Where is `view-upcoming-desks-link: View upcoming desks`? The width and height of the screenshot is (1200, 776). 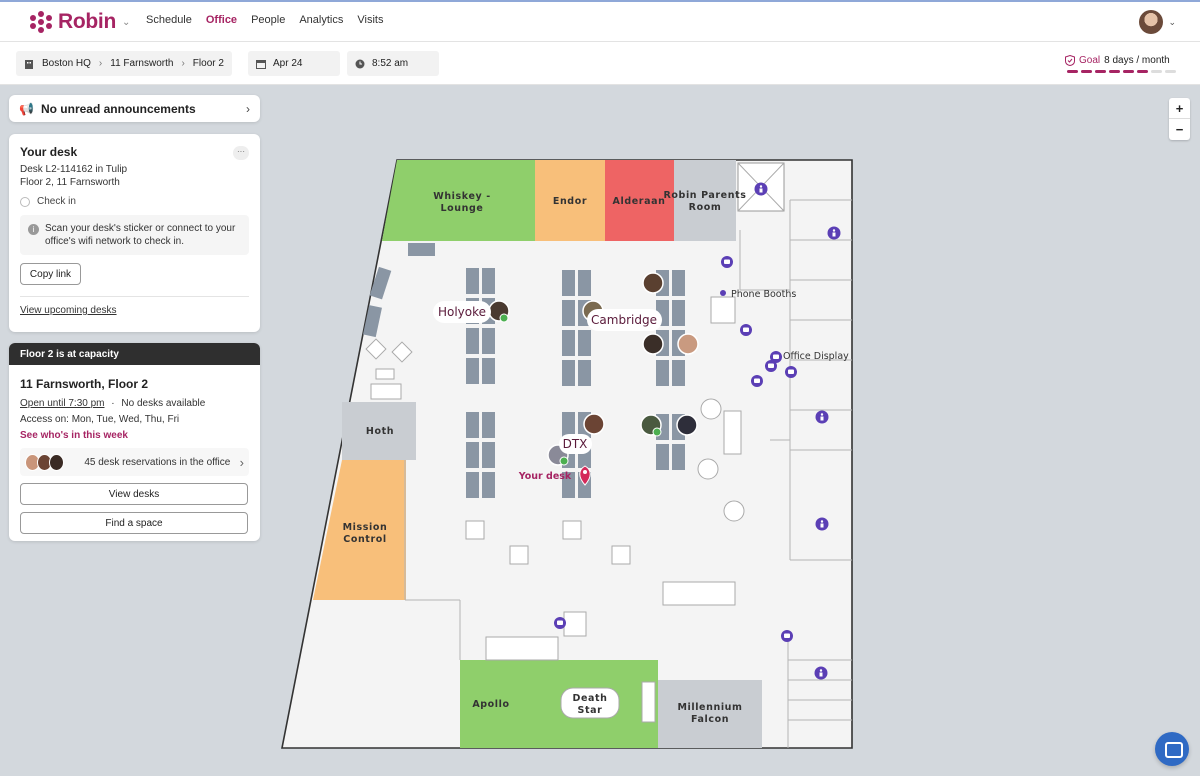
view-upcoming-desks-link: View upcoming desks is located at coordinates (68, 310).